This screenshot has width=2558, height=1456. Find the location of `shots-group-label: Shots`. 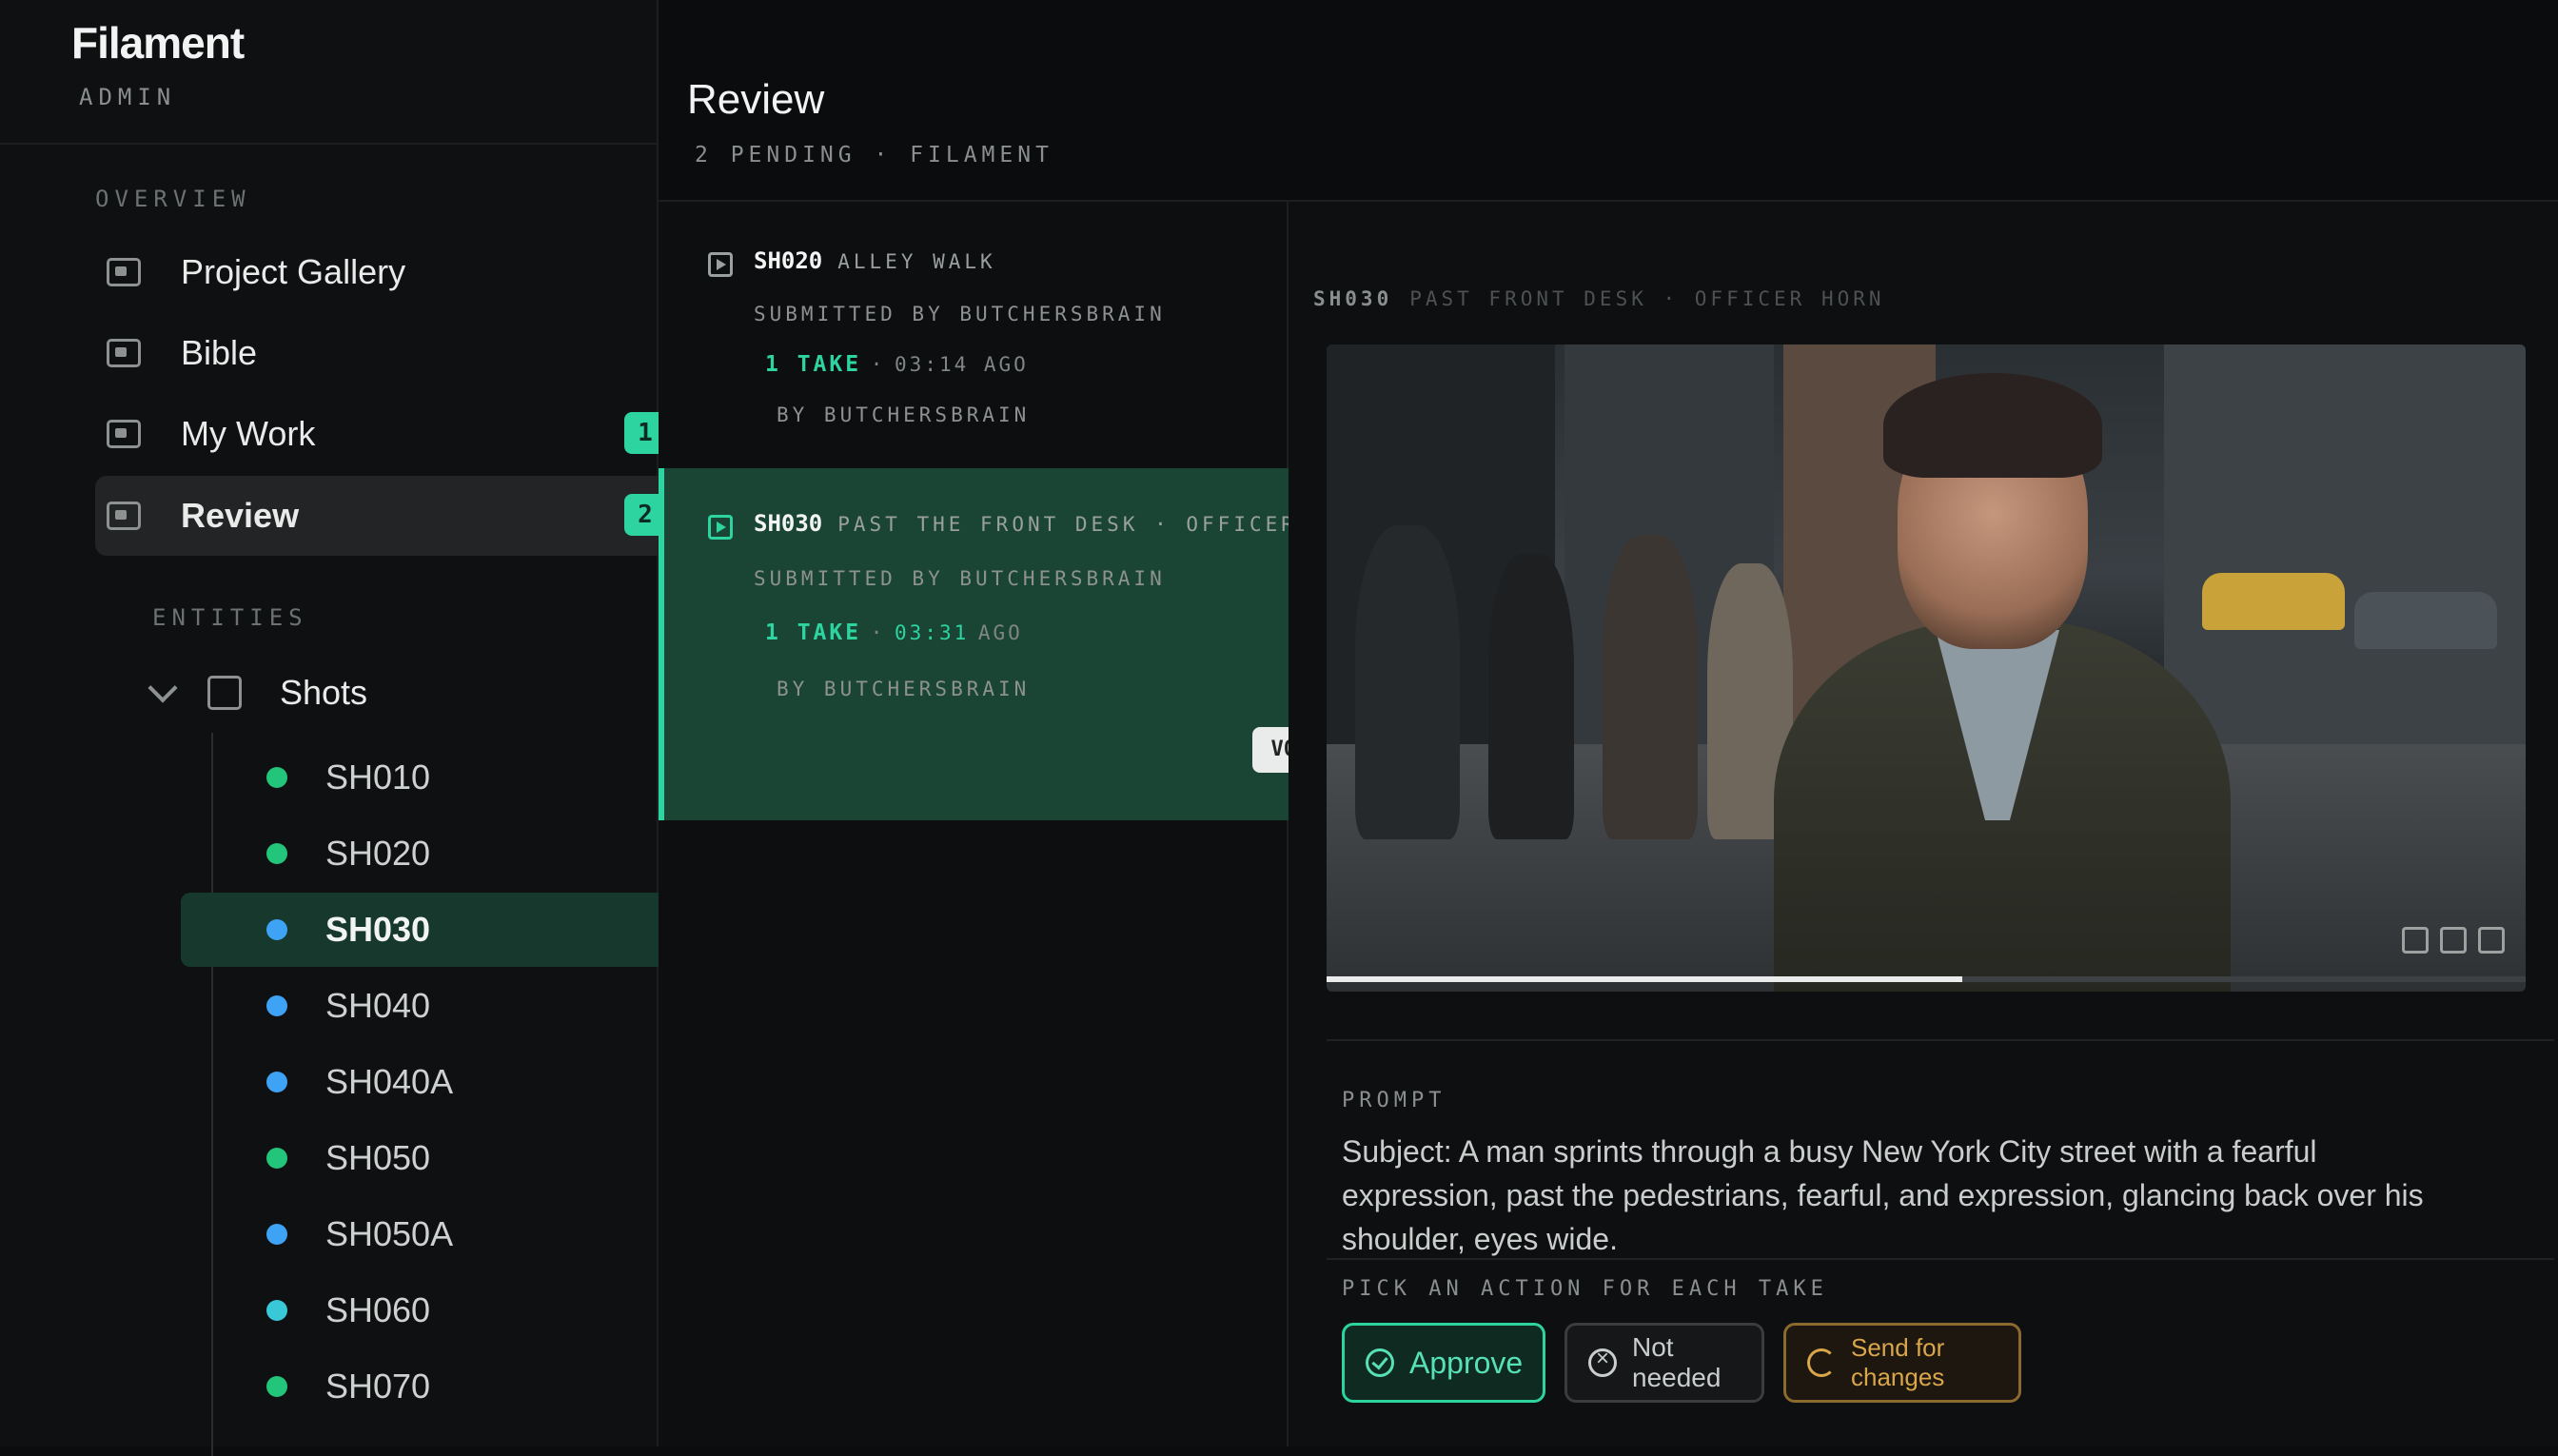

shots-group-label: Shots is located at coordinates (324, 692).